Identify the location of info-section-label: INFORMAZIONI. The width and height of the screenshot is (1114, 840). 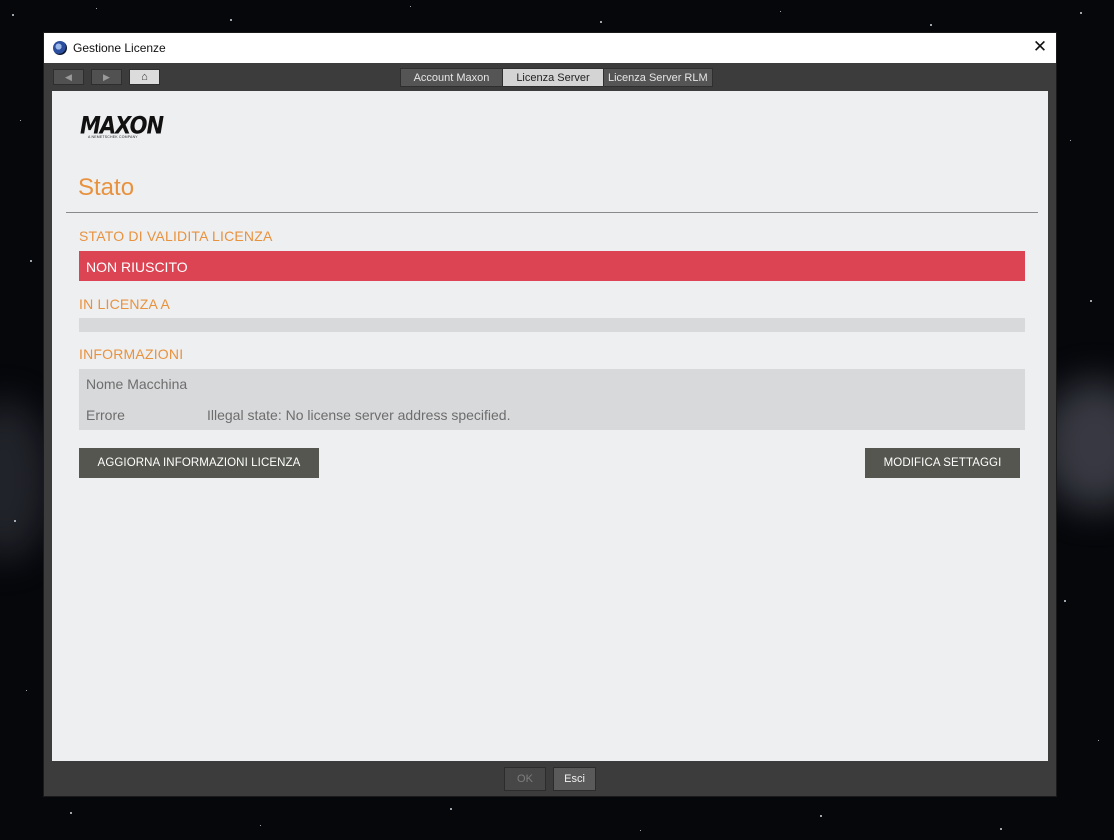
(131, 354).